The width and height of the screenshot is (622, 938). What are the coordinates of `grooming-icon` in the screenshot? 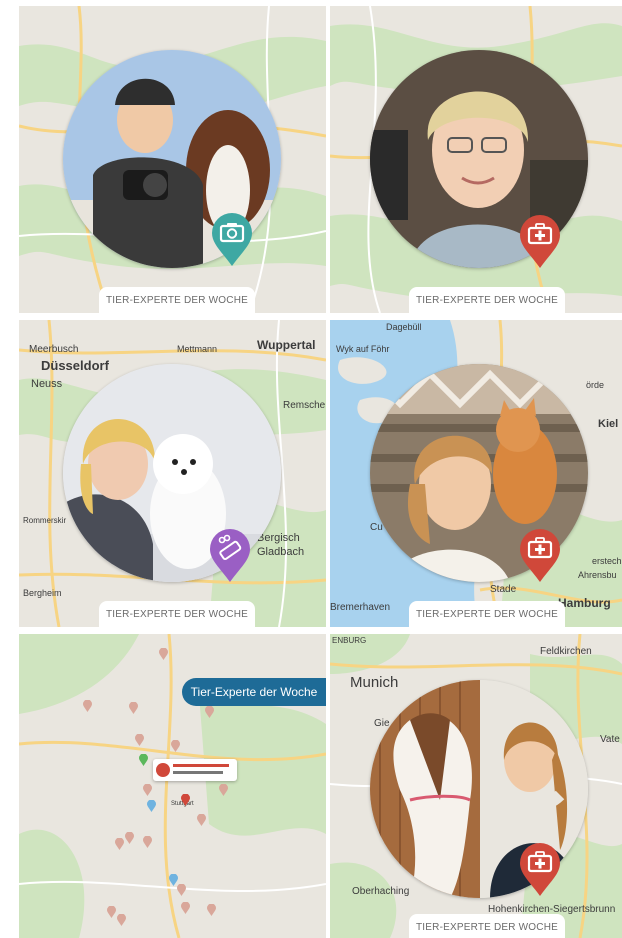 It's located at (230, 555).